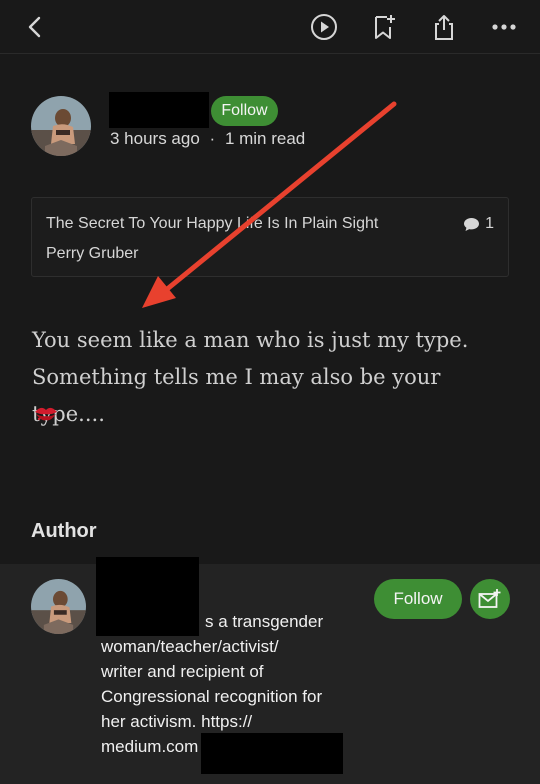  Describe the element at coordinates (384, 27) in the screenshot. I see `bookmark-add-icon` at that location.